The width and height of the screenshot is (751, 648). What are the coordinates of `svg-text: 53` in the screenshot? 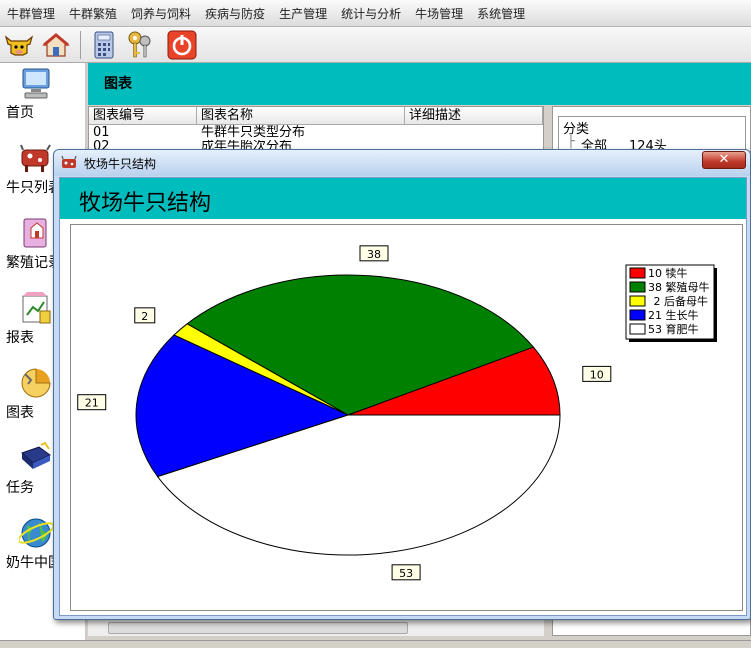 It's located at (406, 573).